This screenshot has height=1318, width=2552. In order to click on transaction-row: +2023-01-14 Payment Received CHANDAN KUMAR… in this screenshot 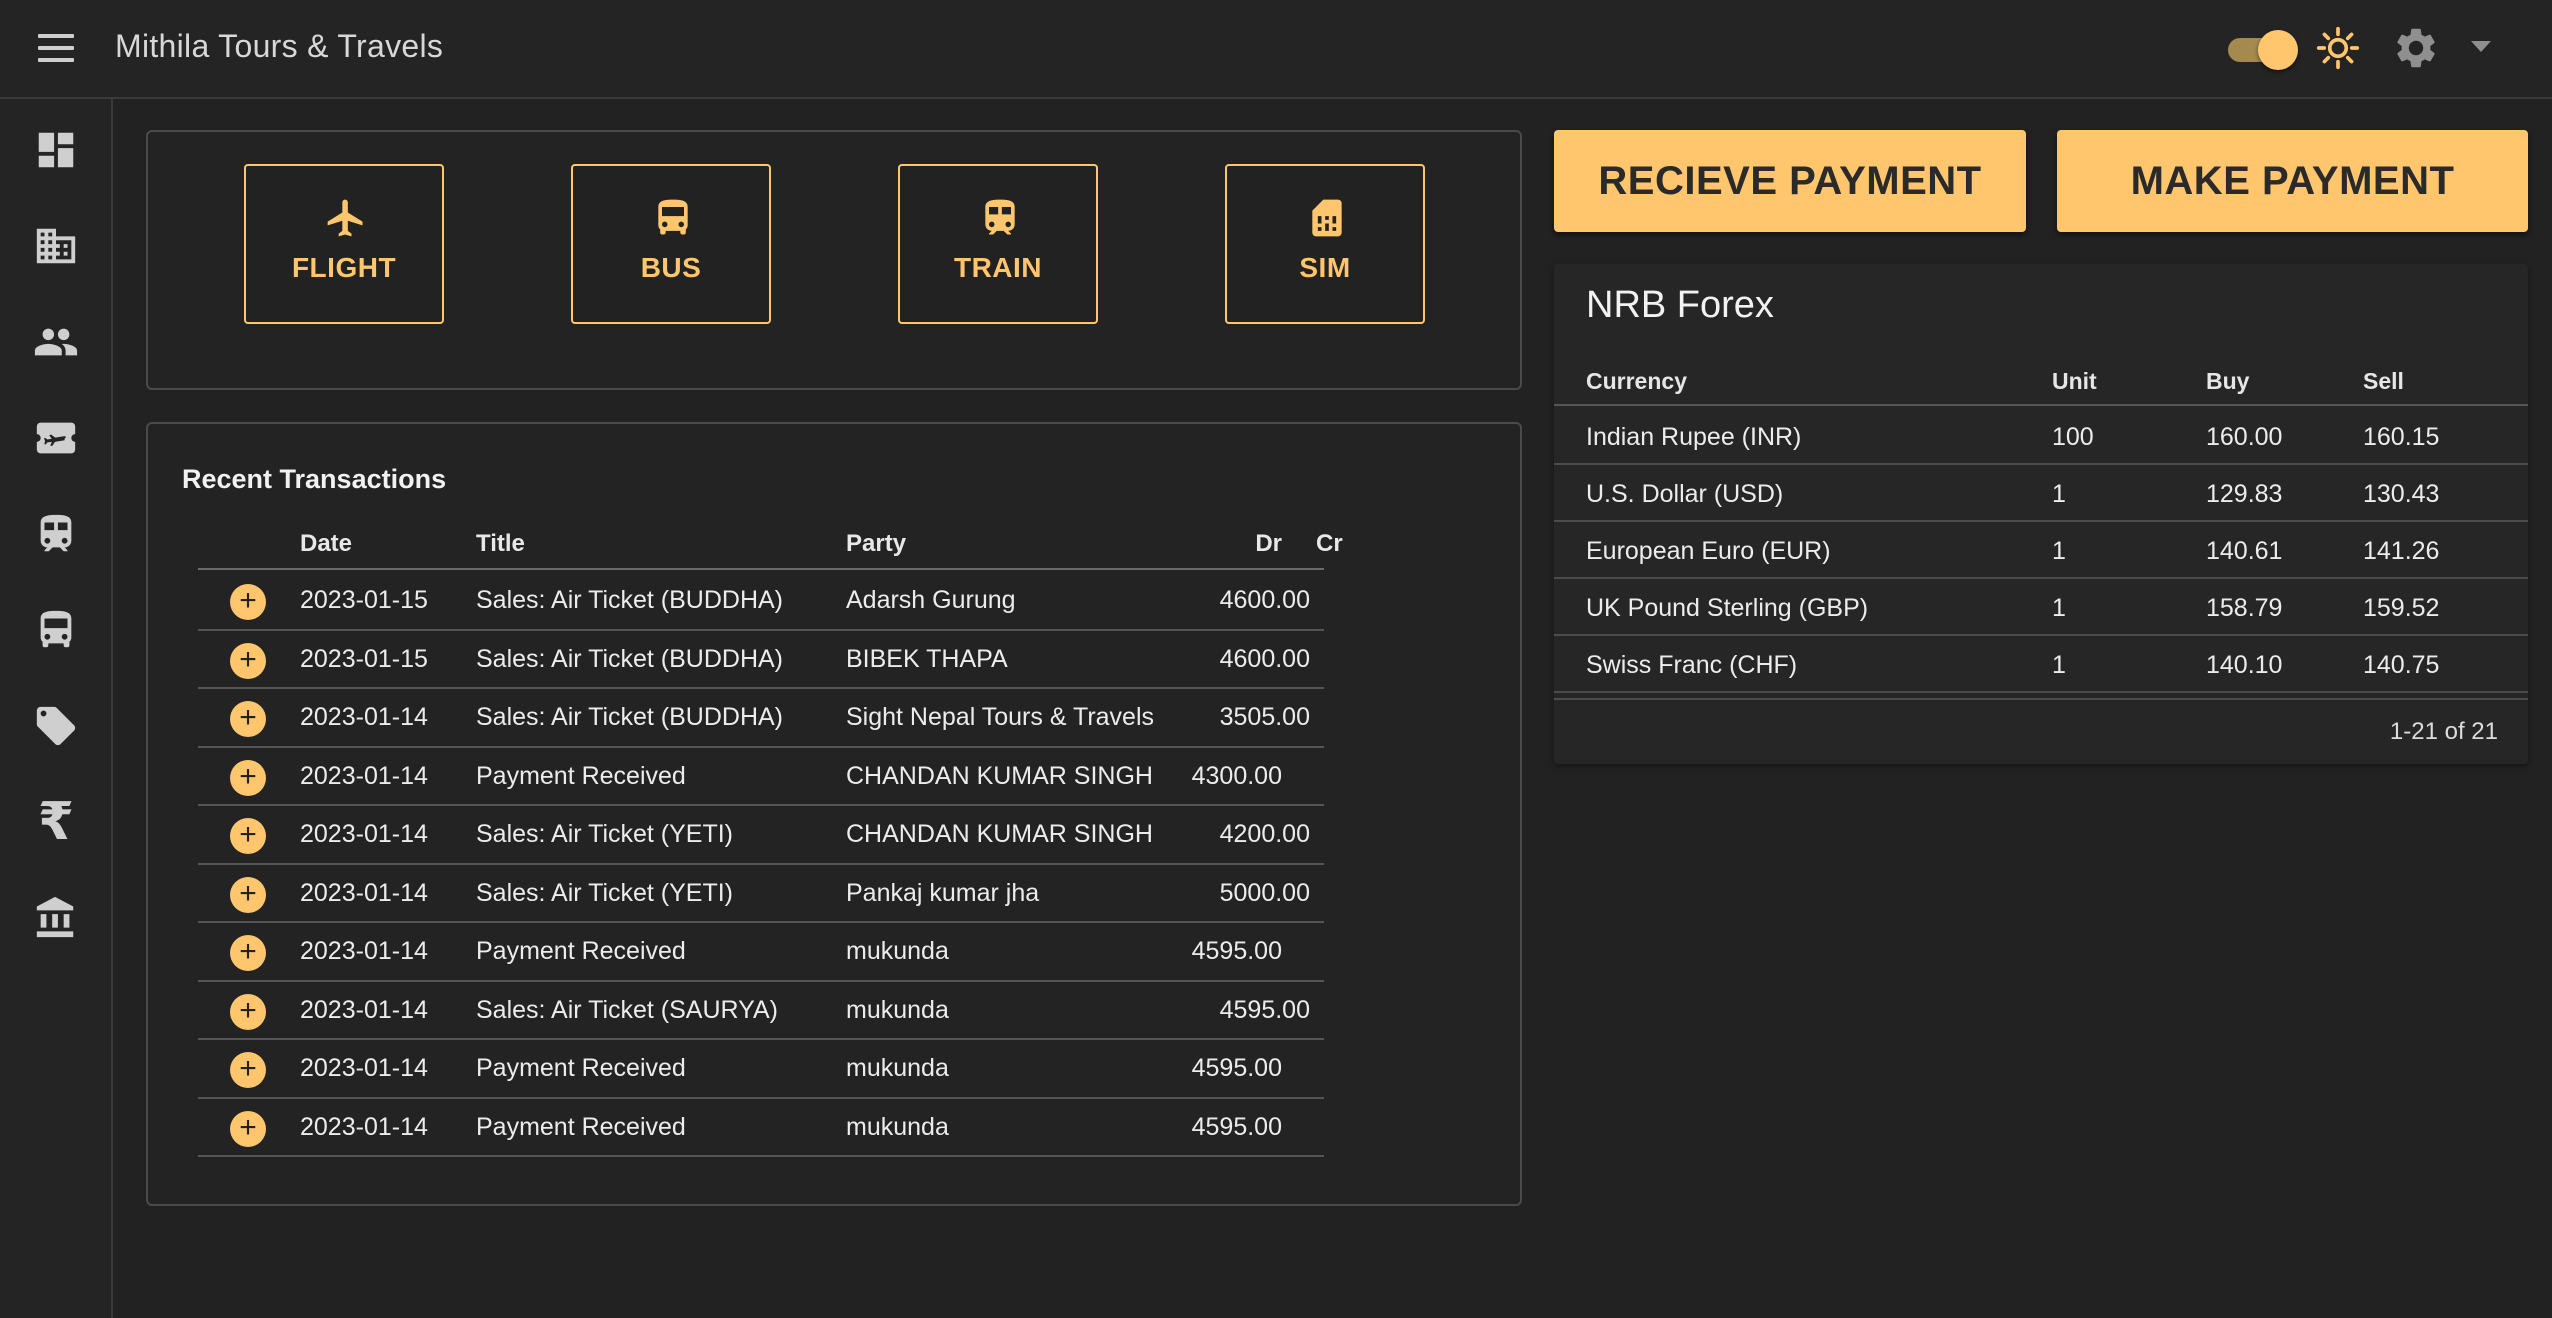, I will do `click(761, 777)`.